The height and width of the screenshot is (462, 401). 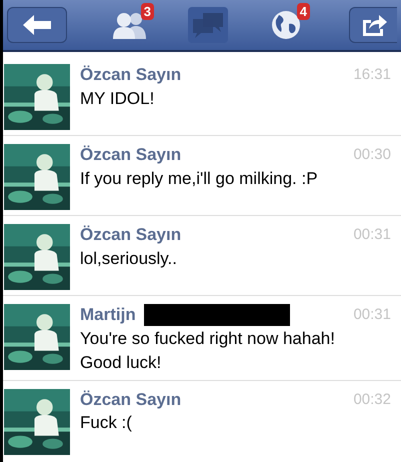 I want to click on back-button, so click(x=37, y=25).